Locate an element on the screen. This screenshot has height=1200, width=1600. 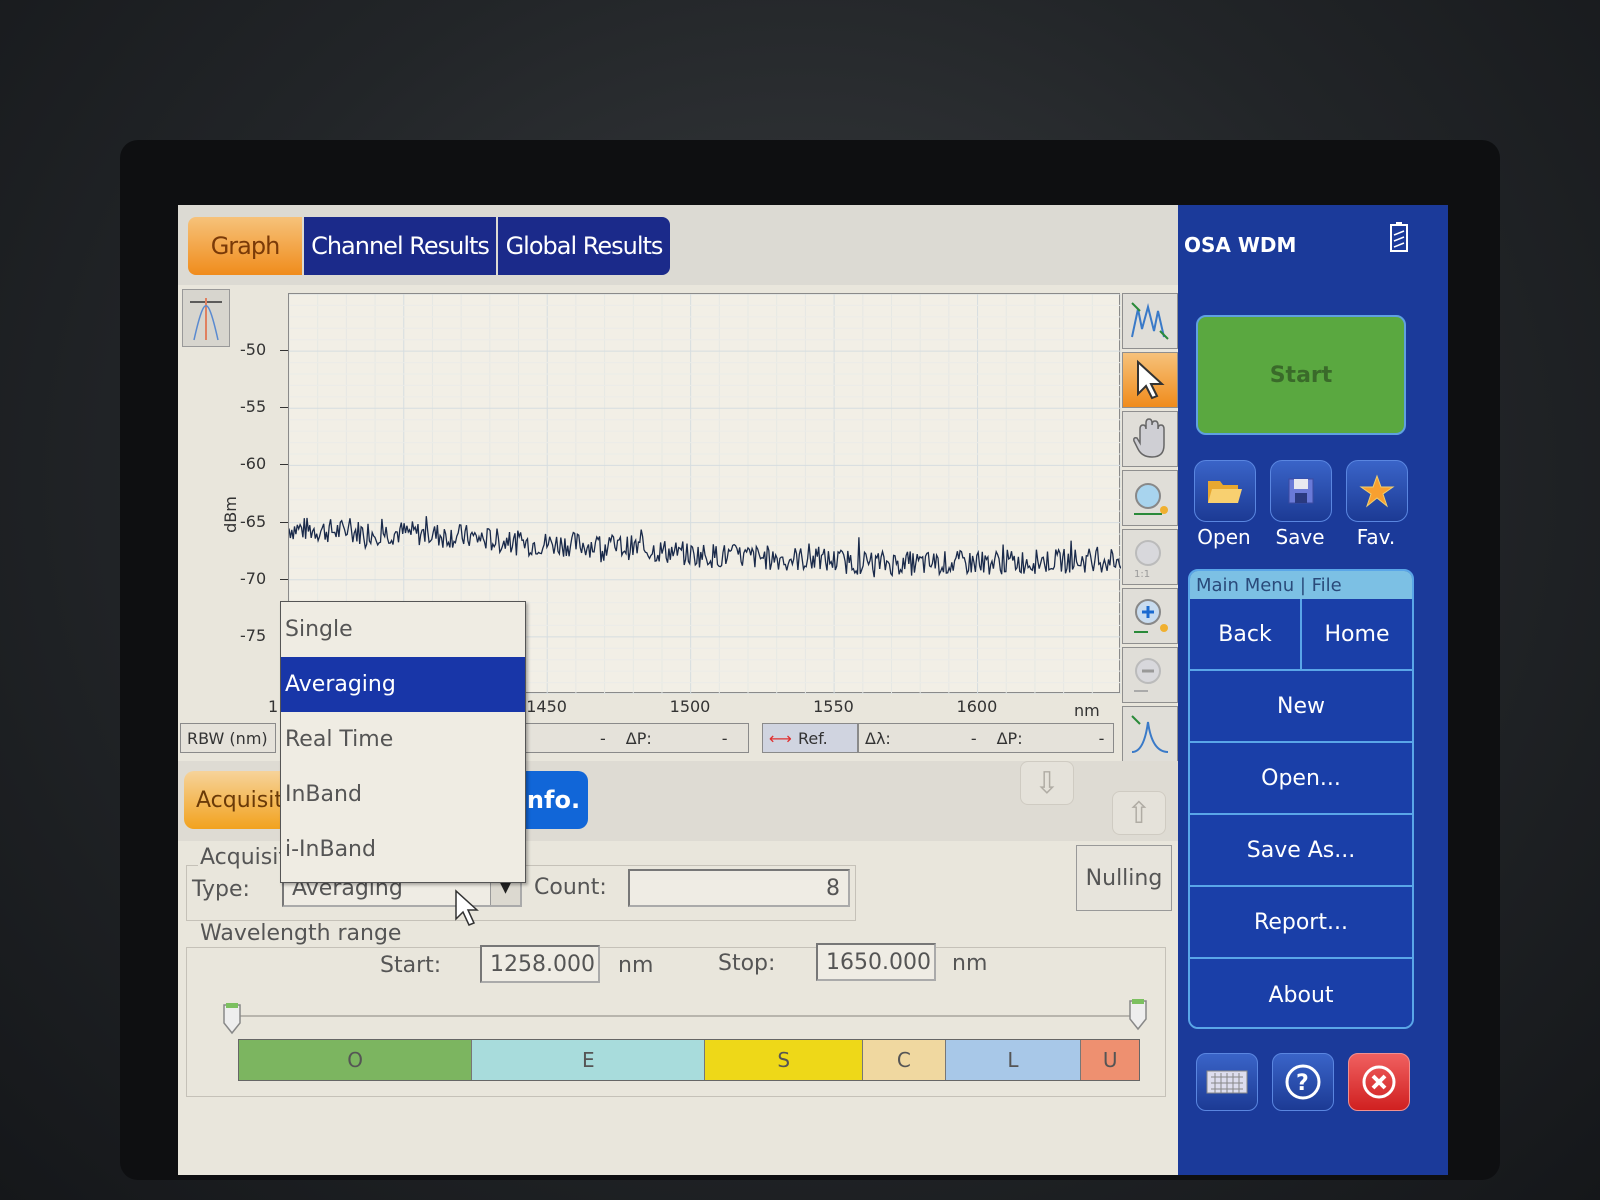
scroll-down-button: ⇩ is located at coordinates (1047, 783).